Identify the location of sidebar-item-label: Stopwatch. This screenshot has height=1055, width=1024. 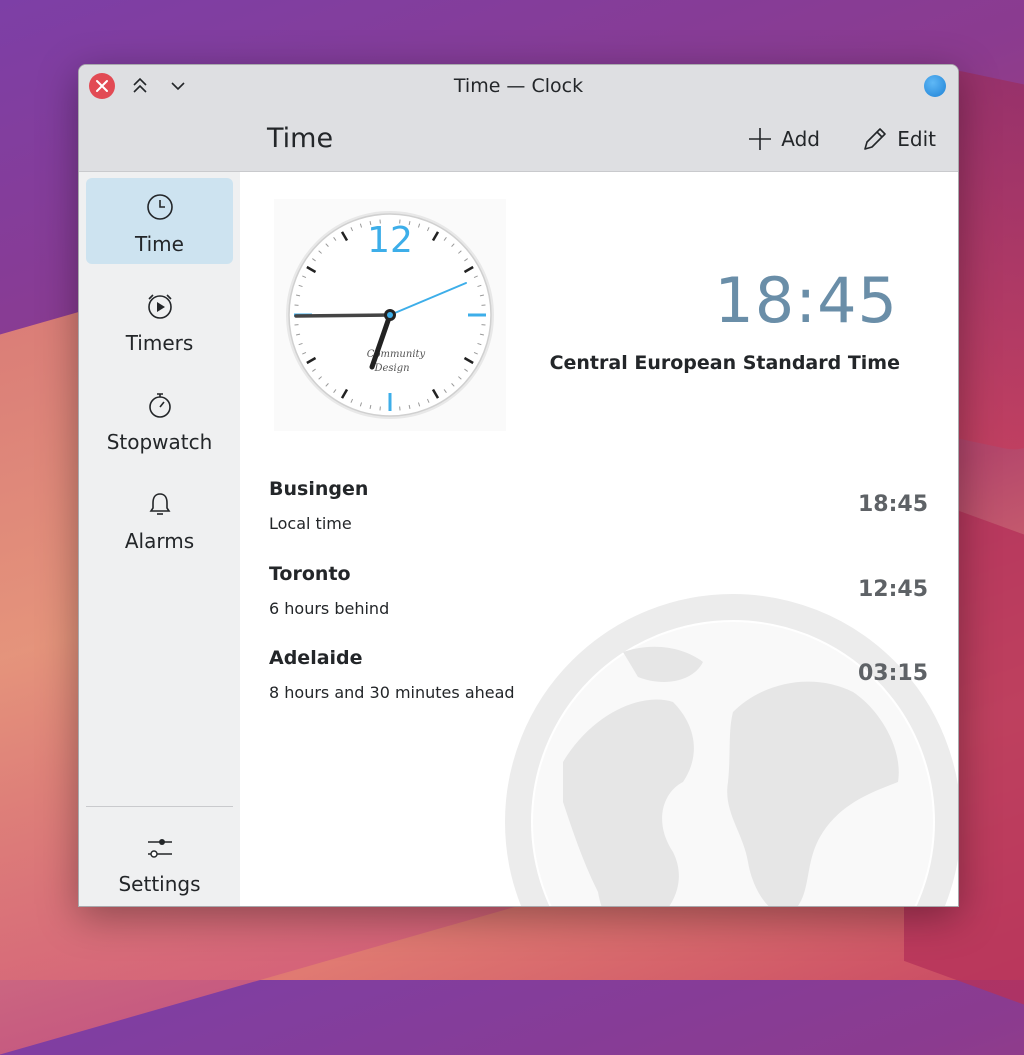
(159, 442).